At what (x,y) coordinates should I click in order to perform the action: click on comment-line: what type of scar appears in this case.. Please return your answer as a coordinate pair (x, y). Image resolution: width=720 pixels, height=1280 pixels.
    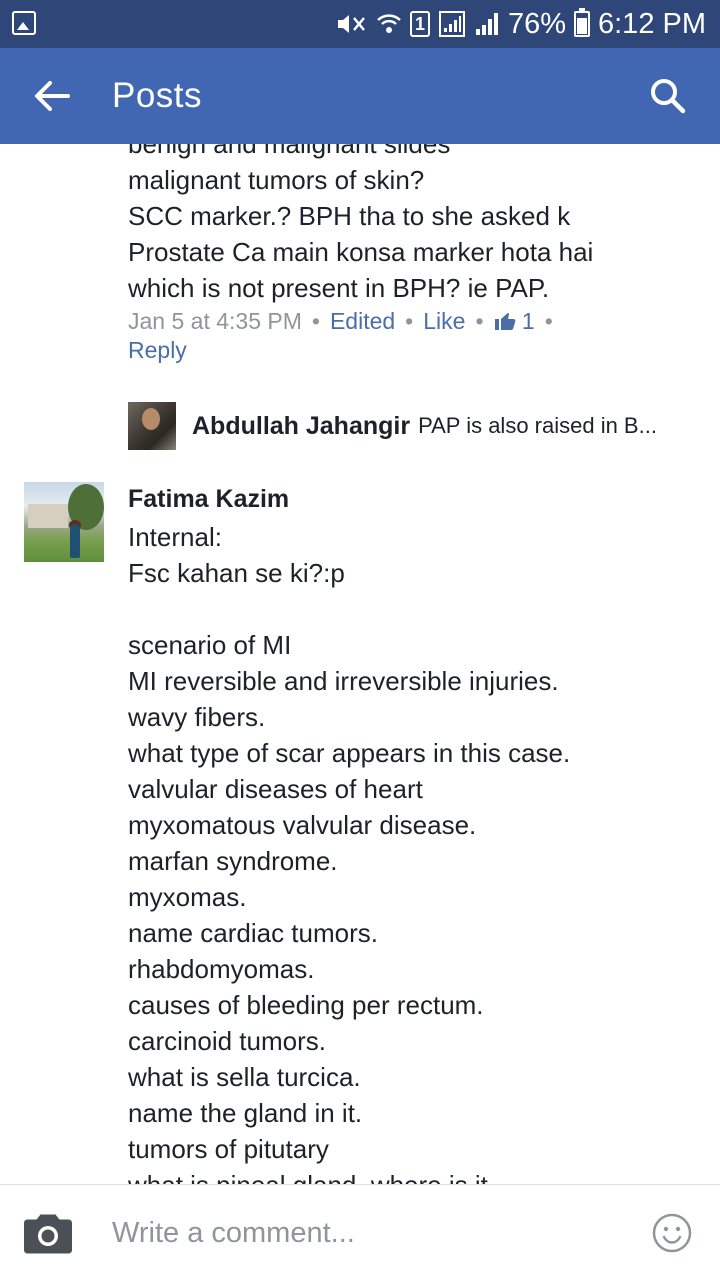
    Looking at the image, I should click on (349, 753).